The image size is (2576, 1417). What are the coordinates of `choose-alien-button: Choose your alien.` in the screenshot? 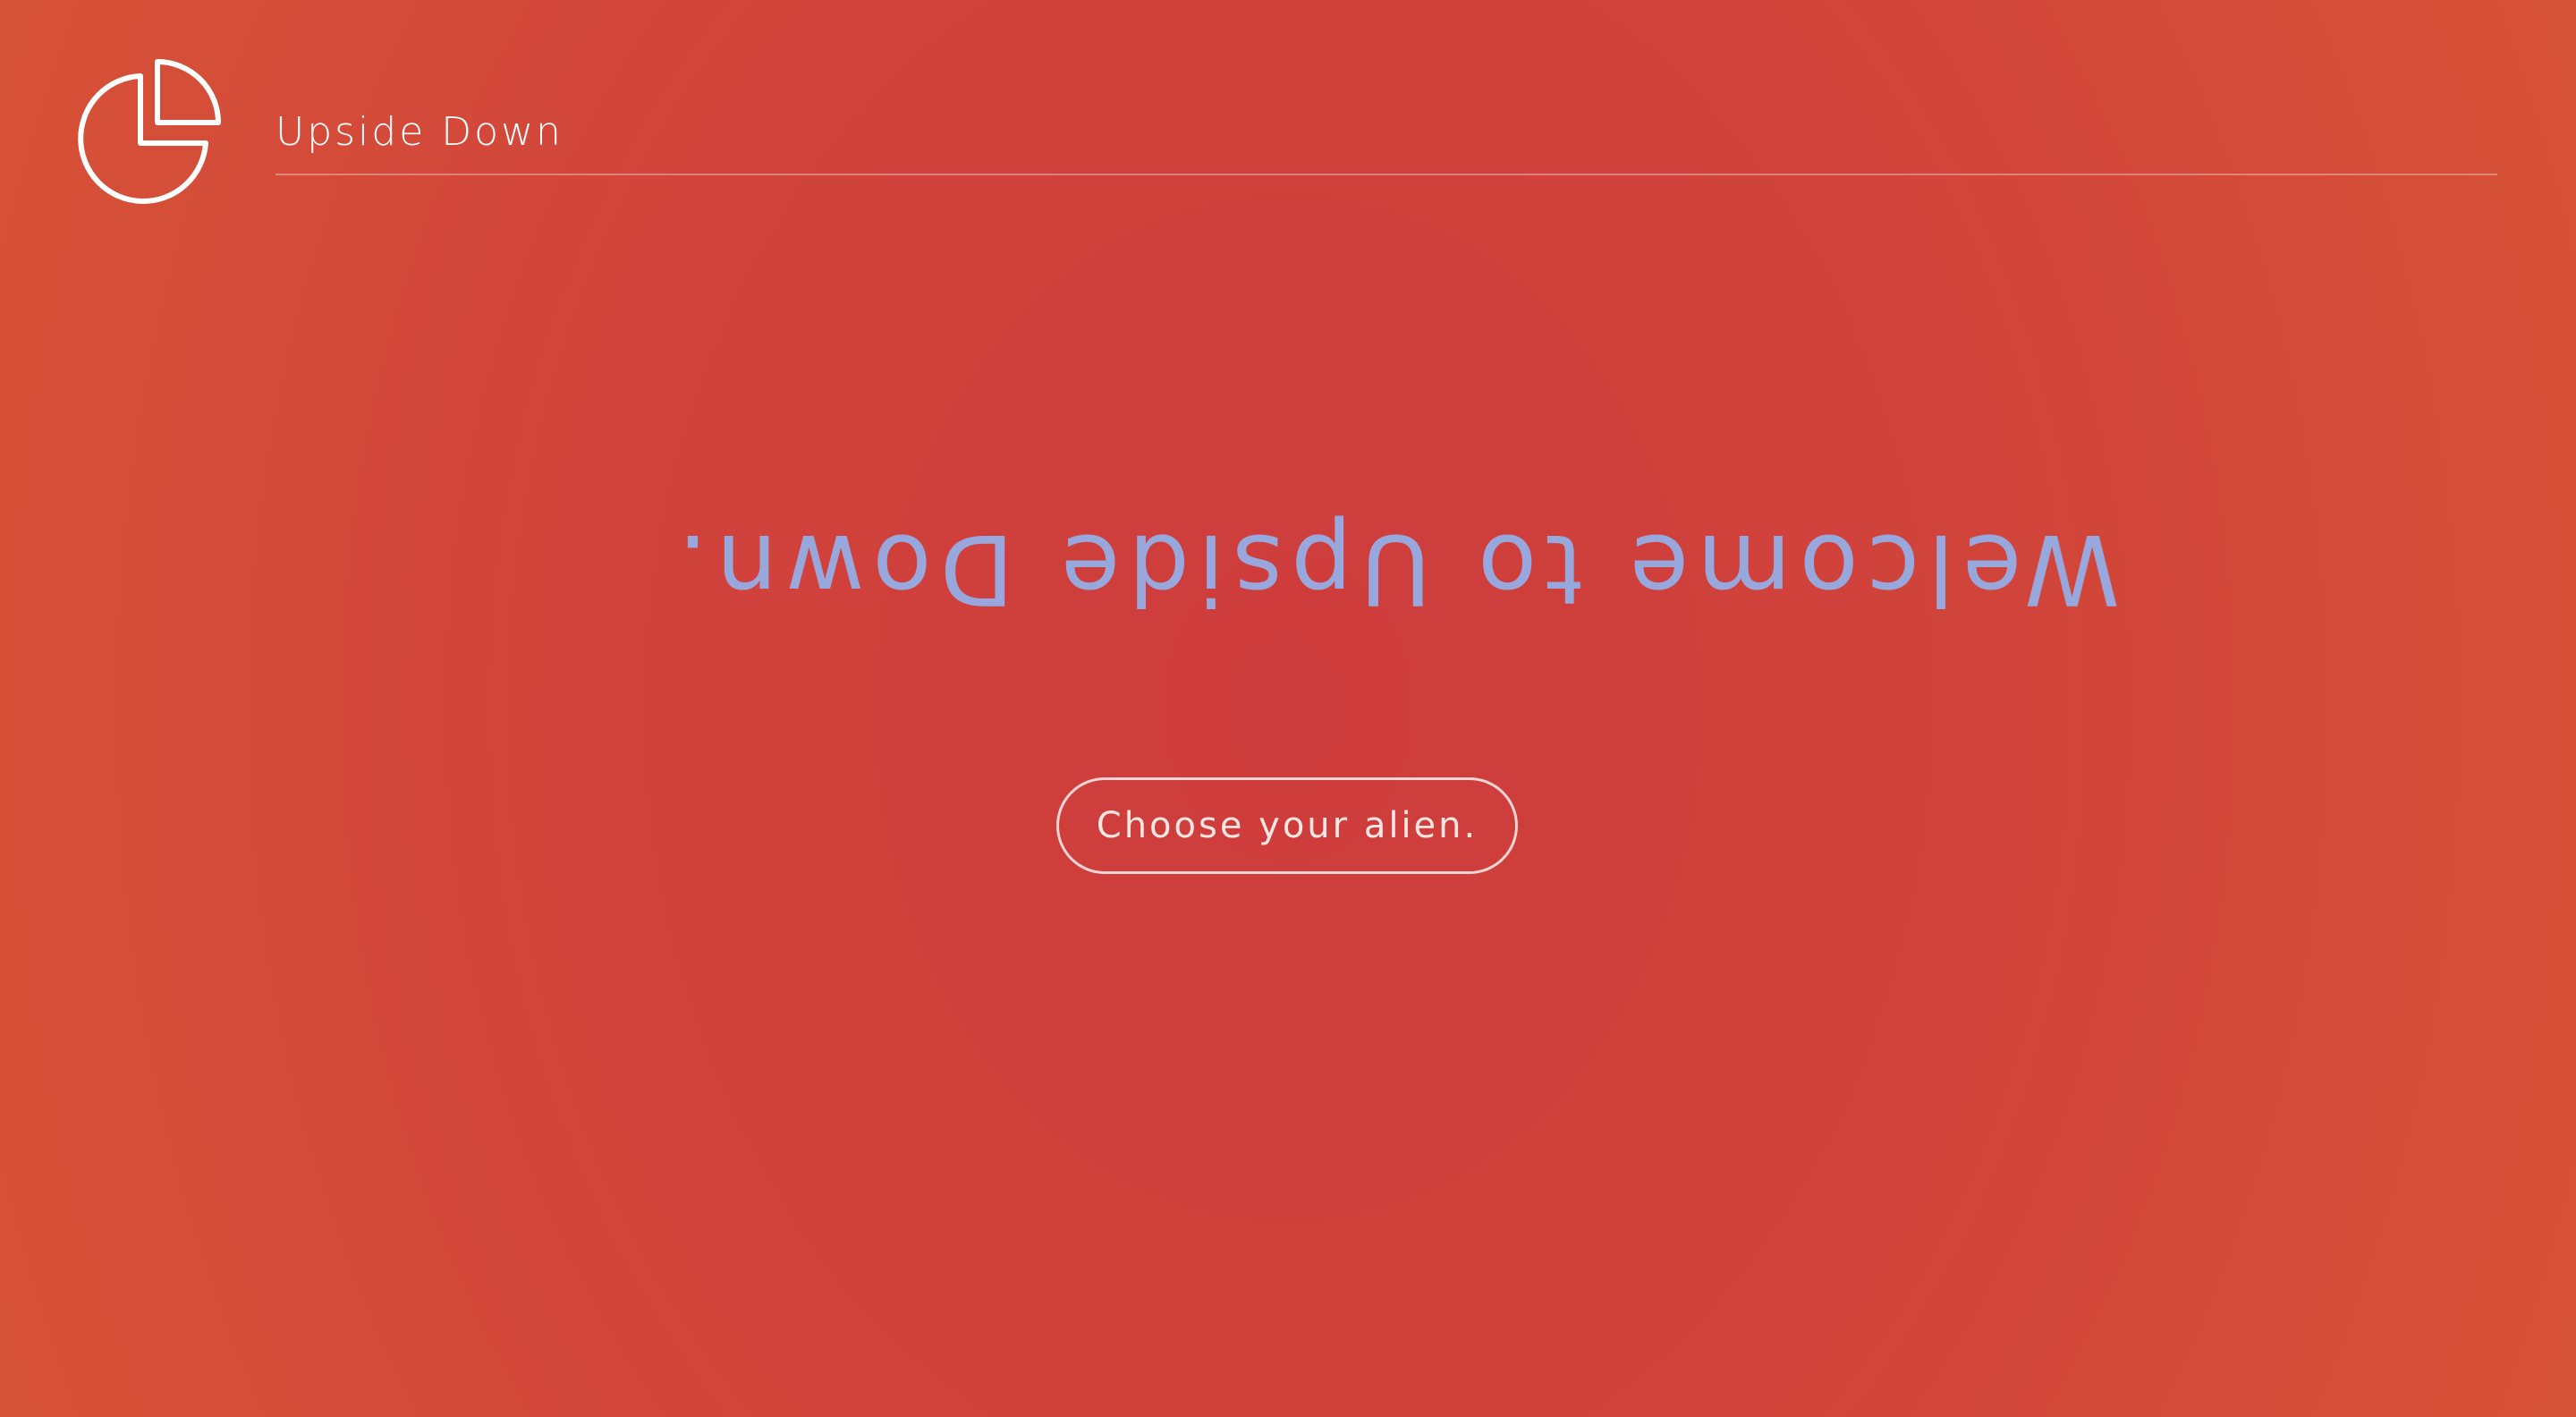 It's located at (1287, 825).